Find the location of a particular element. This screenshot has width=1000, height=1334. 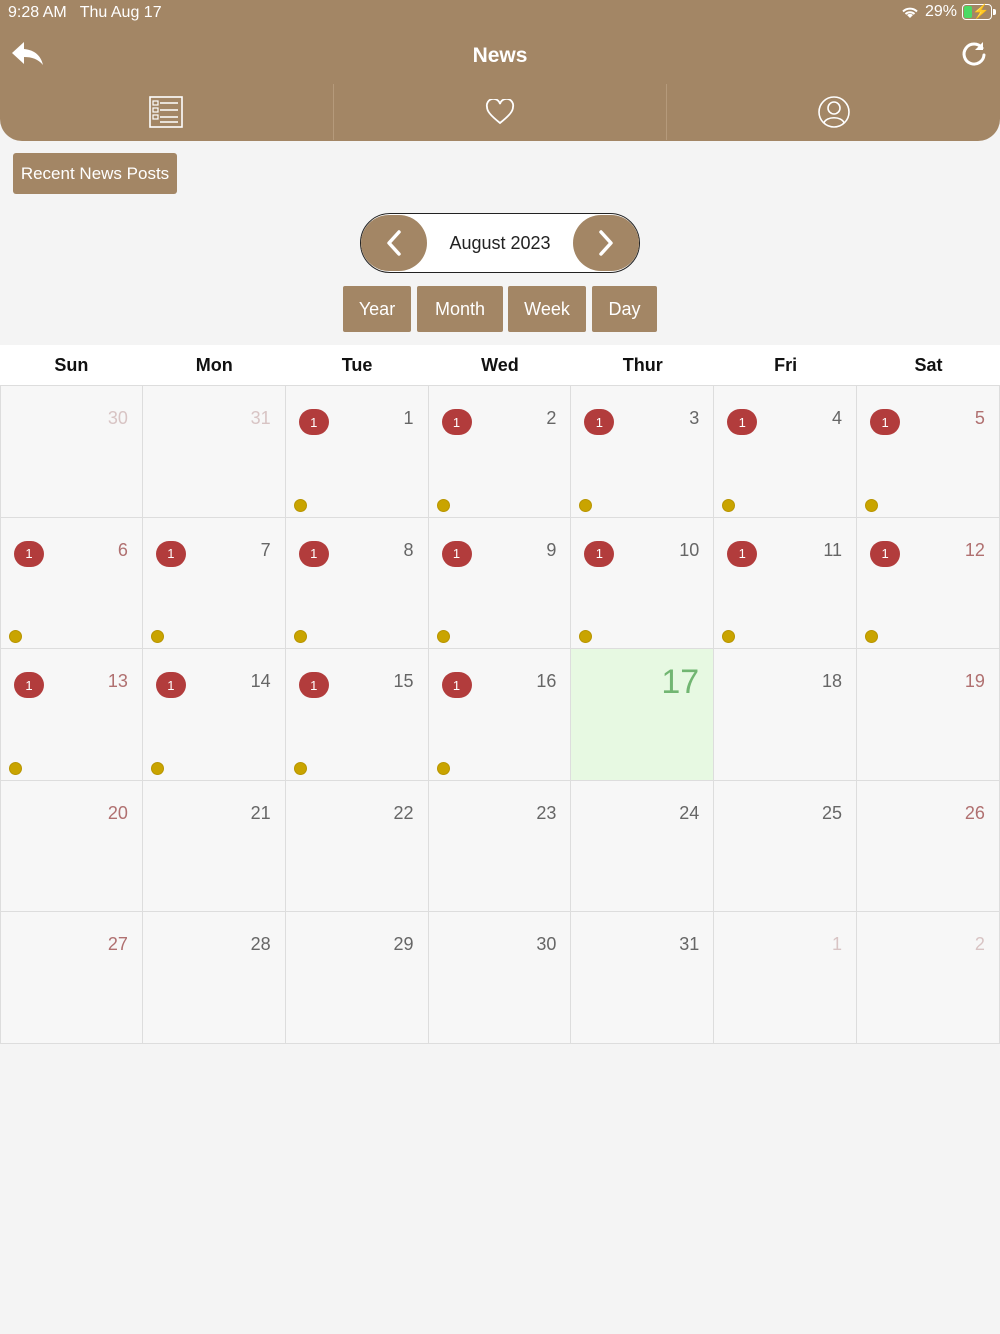

day-number: 31 is located at coordinates (260, 418).